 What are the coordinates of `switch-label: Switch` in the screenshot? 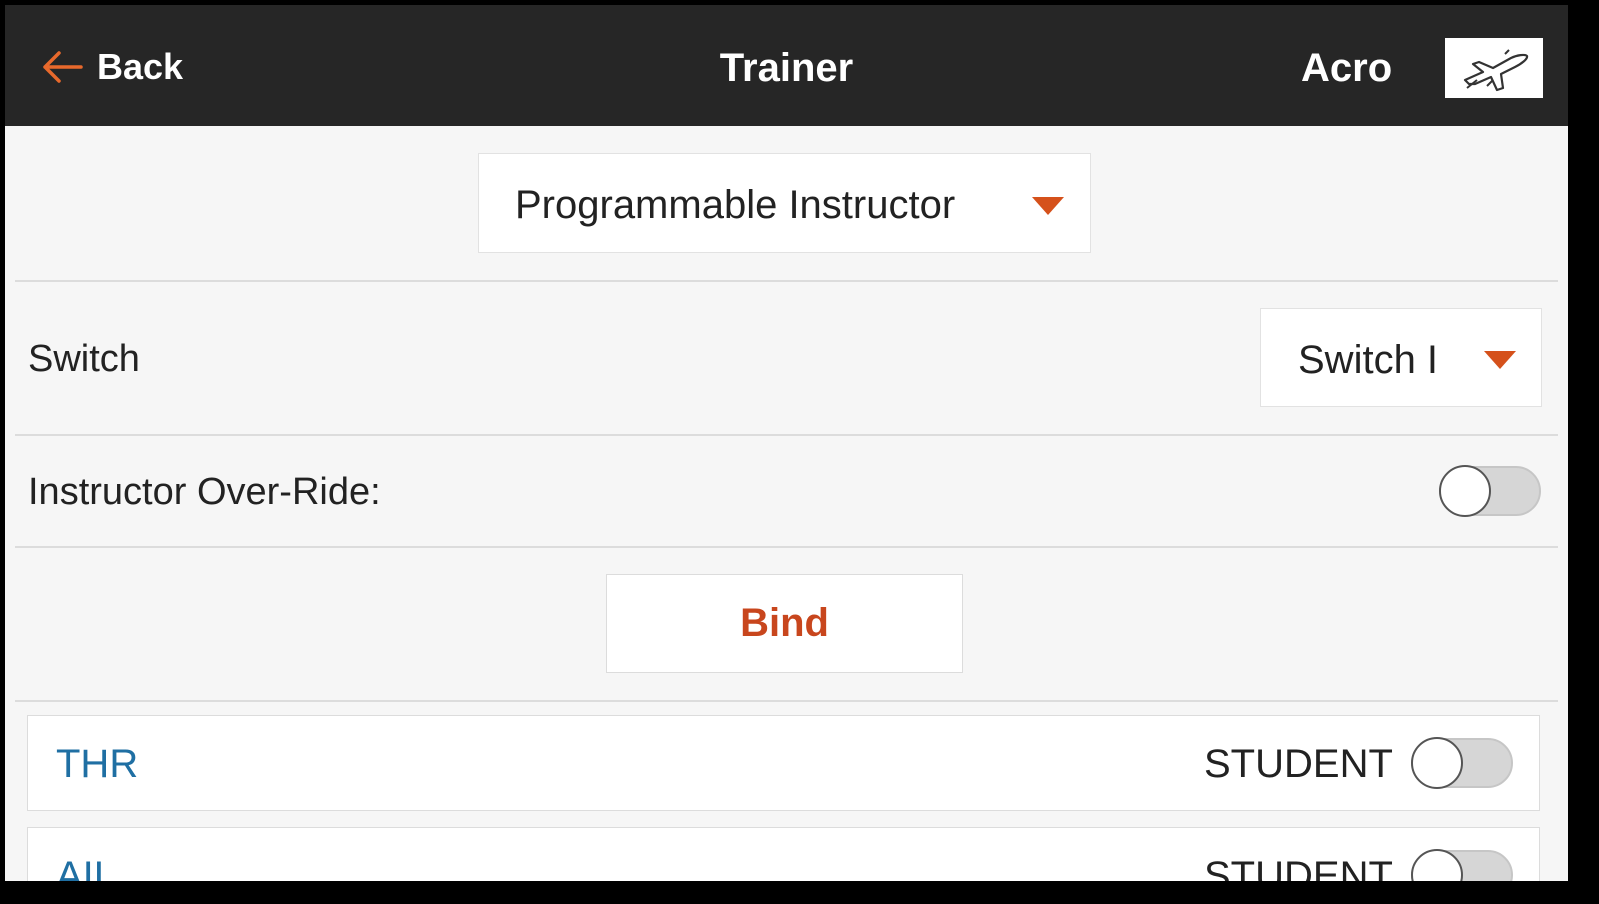 It's located at (84, 359).